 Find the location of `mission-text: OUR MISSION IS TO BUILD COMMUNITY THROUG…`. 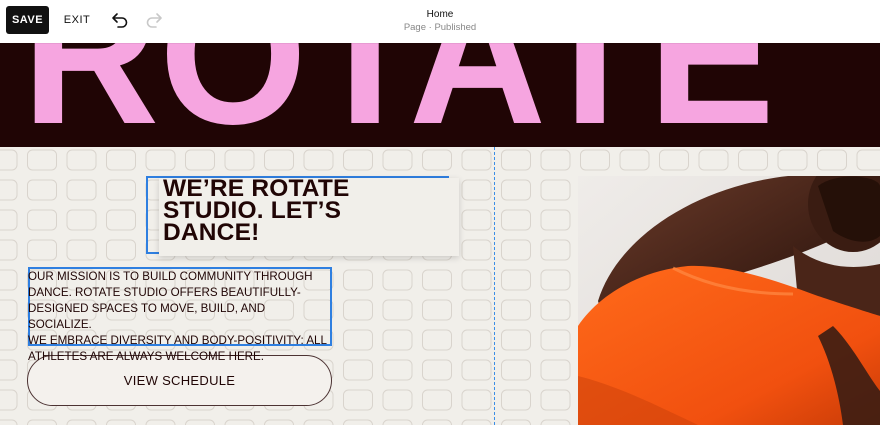

mission-text: OUR MISSION IS TO BUILD COMMUNITY THROUG… is located at coordinates (179, 317).